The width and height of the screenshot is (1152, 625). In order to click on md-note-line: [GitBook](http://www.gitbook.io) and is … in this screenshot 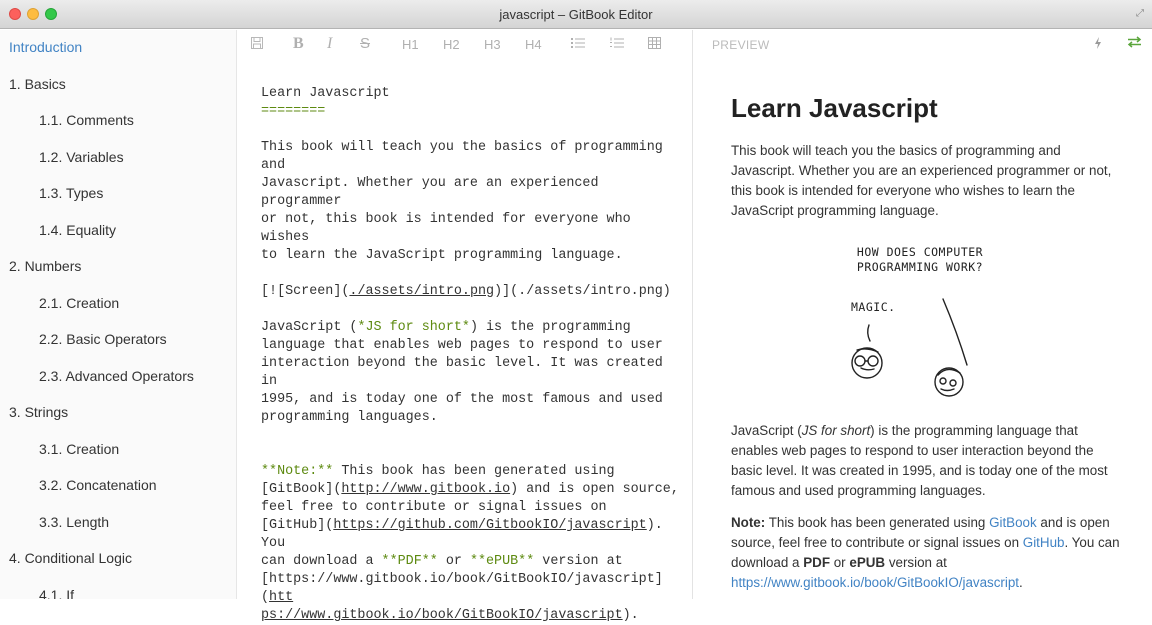, I will do `click(470, 489)`.